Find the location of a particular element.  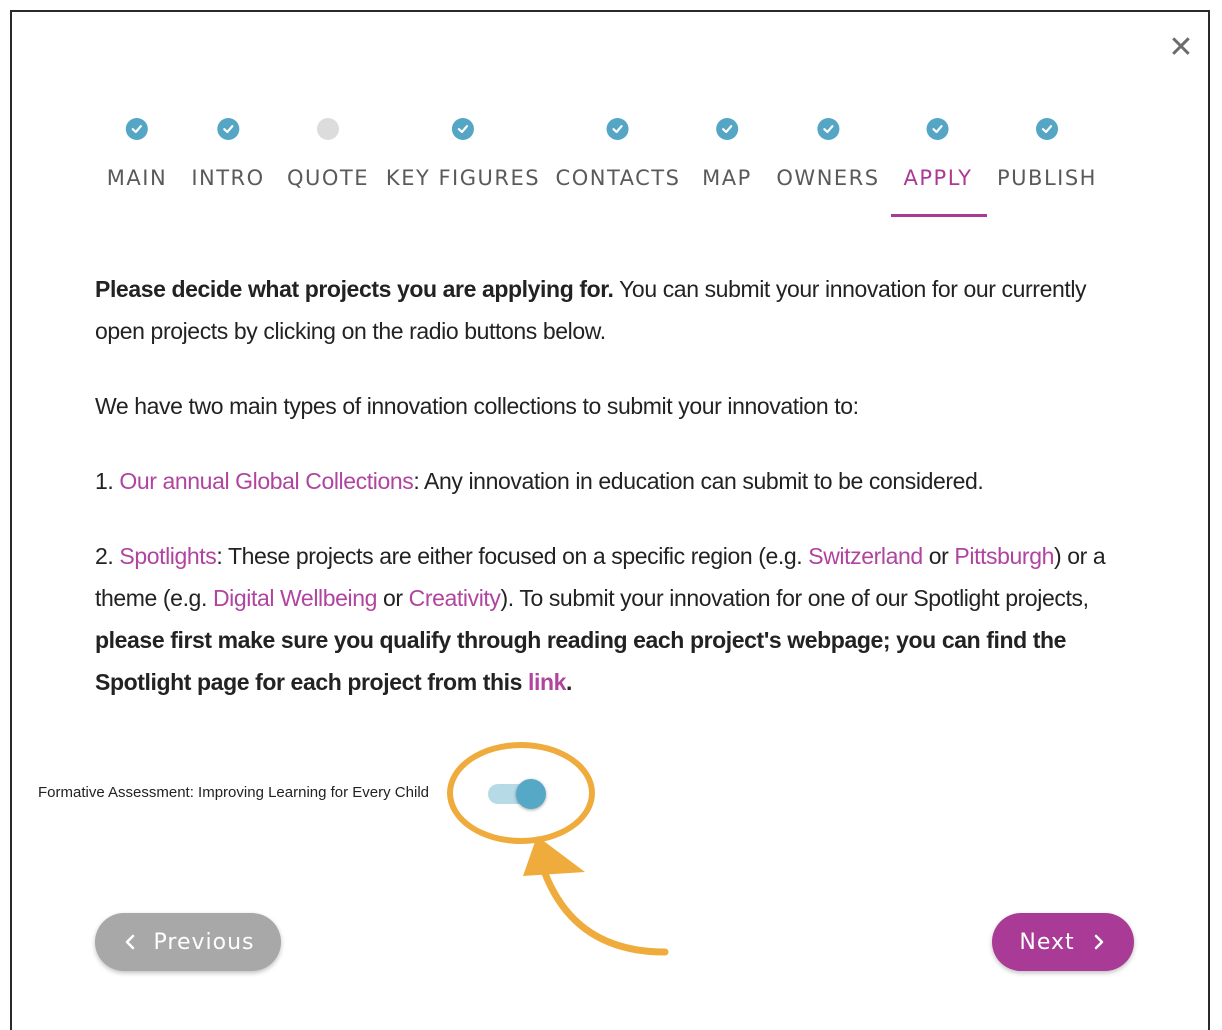

highlight-arrow-icon is located at coordinates (596, 896).